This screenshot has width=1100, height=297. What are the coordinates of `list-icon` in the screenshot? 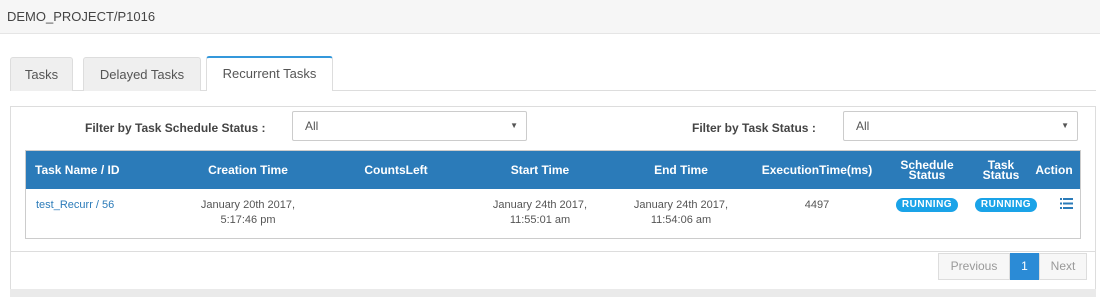 It's located at (1066, 203).